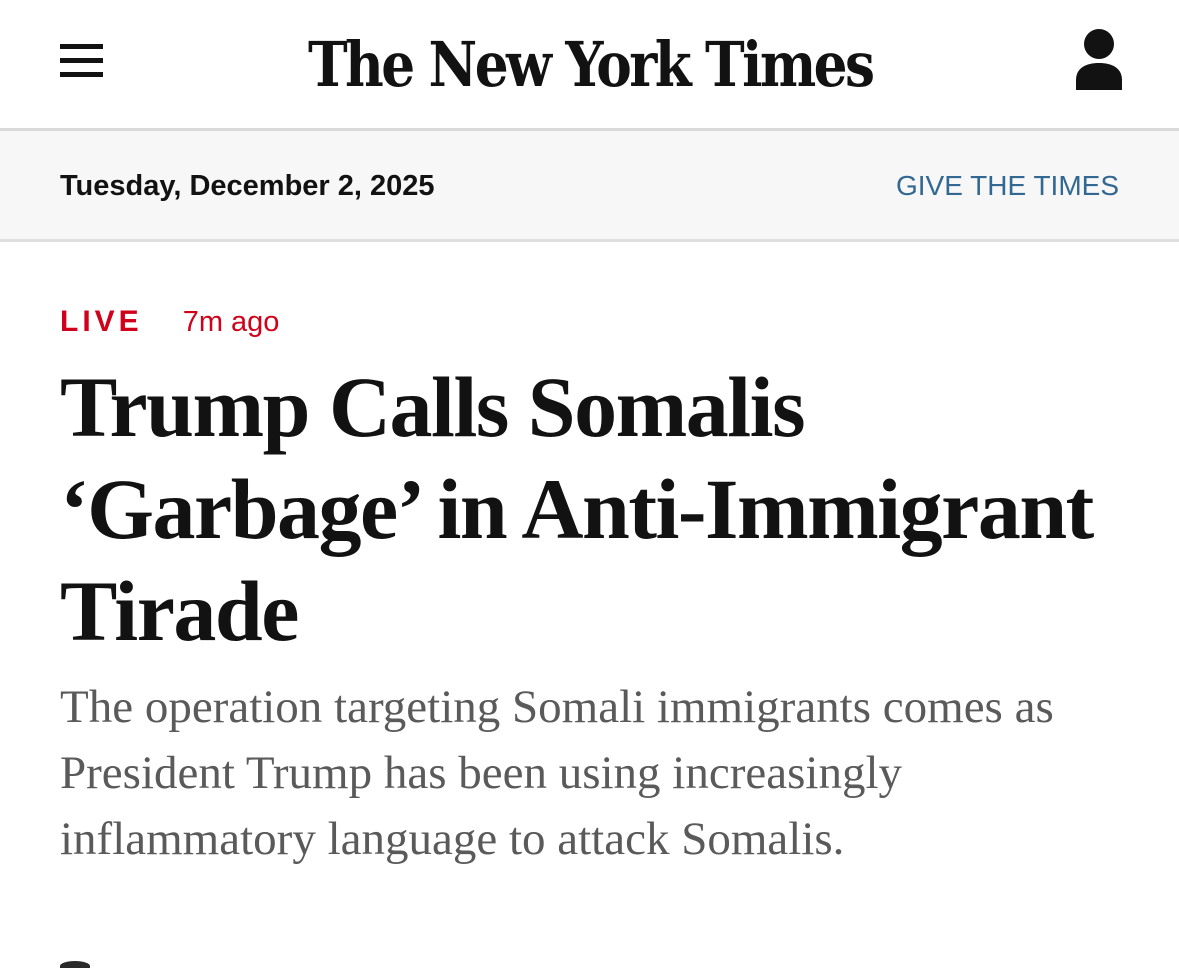 The height and width of the screenshot is (968, 1179). I want to click on cut-off-content, so click(210, 963).